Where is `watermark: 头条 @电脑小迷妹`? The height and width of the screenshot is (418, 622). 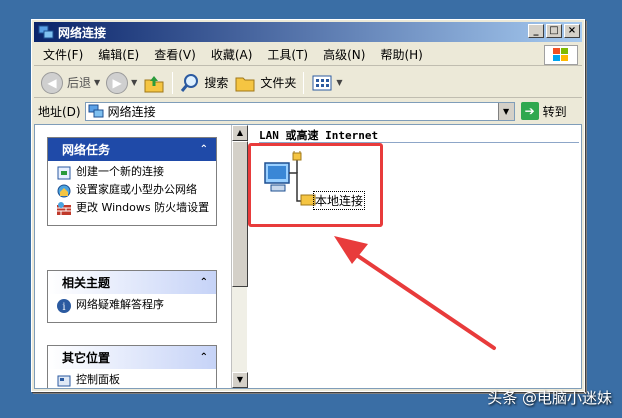
watermark: 头条 @电脑小迷妹 is located at coordinates (549, 398).